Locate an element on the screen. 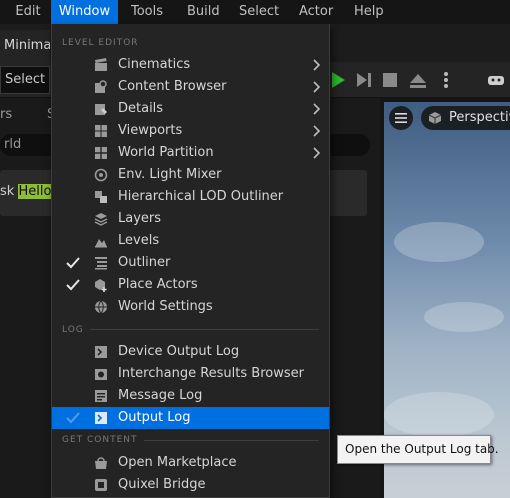 This screenshot has width=510, height=498. outliner-tab-label: rs is located at coordinates (6, 115).